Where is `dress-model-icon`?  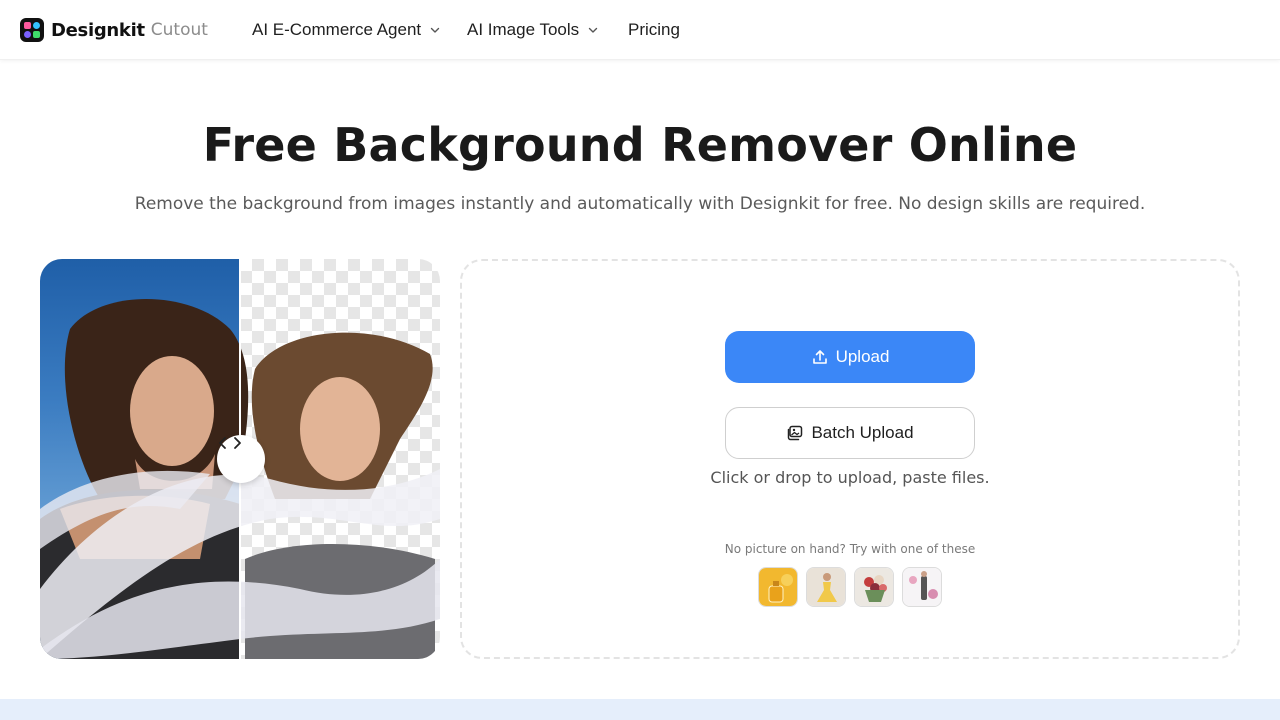 dress-model-icon is located at coordinates (826, 587).